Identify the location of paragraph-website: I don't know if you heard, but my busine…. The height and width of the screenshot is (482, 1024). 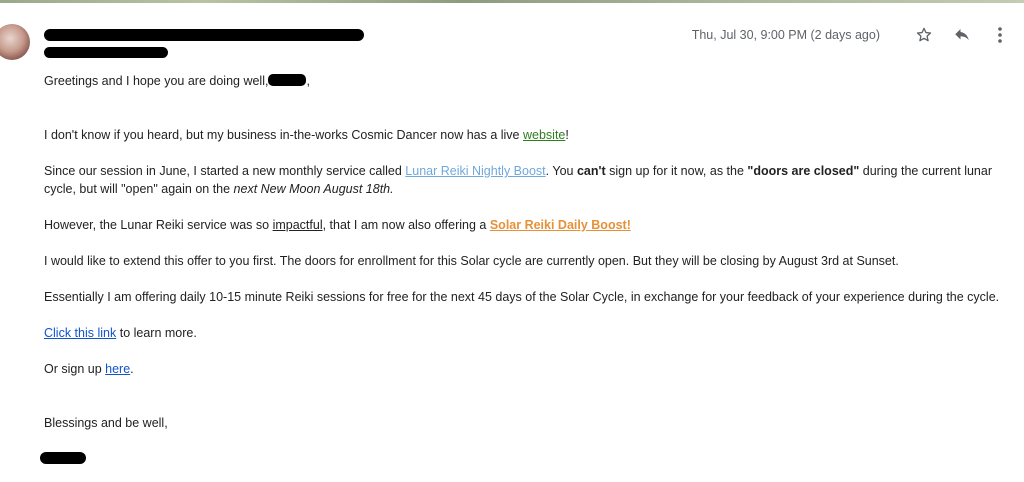
(306, 135).